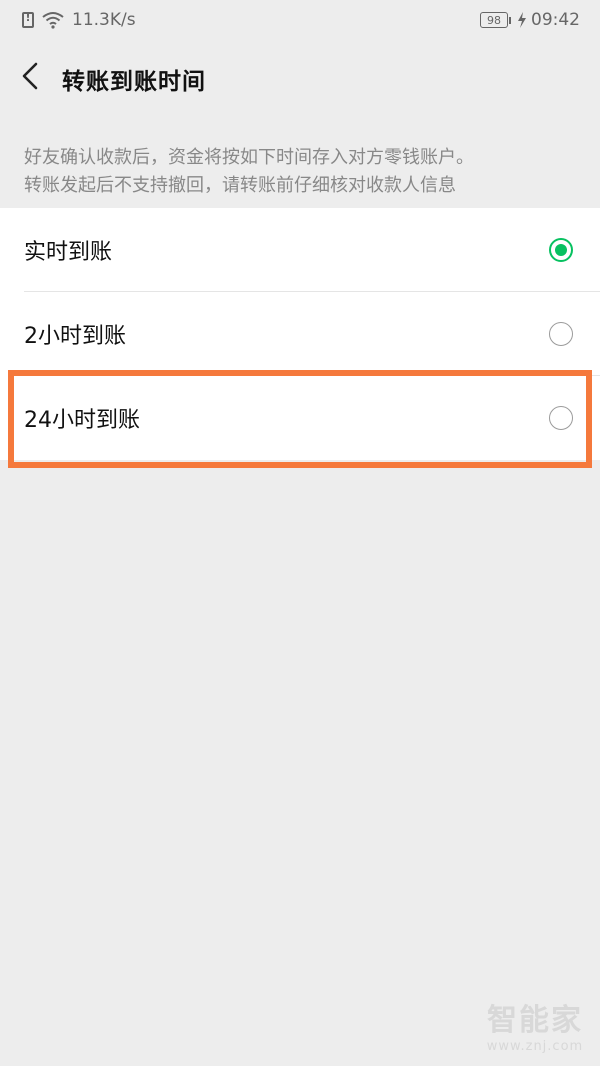 The image size is (600, 1066). I want to click on battery-tip, so click(510, 20).